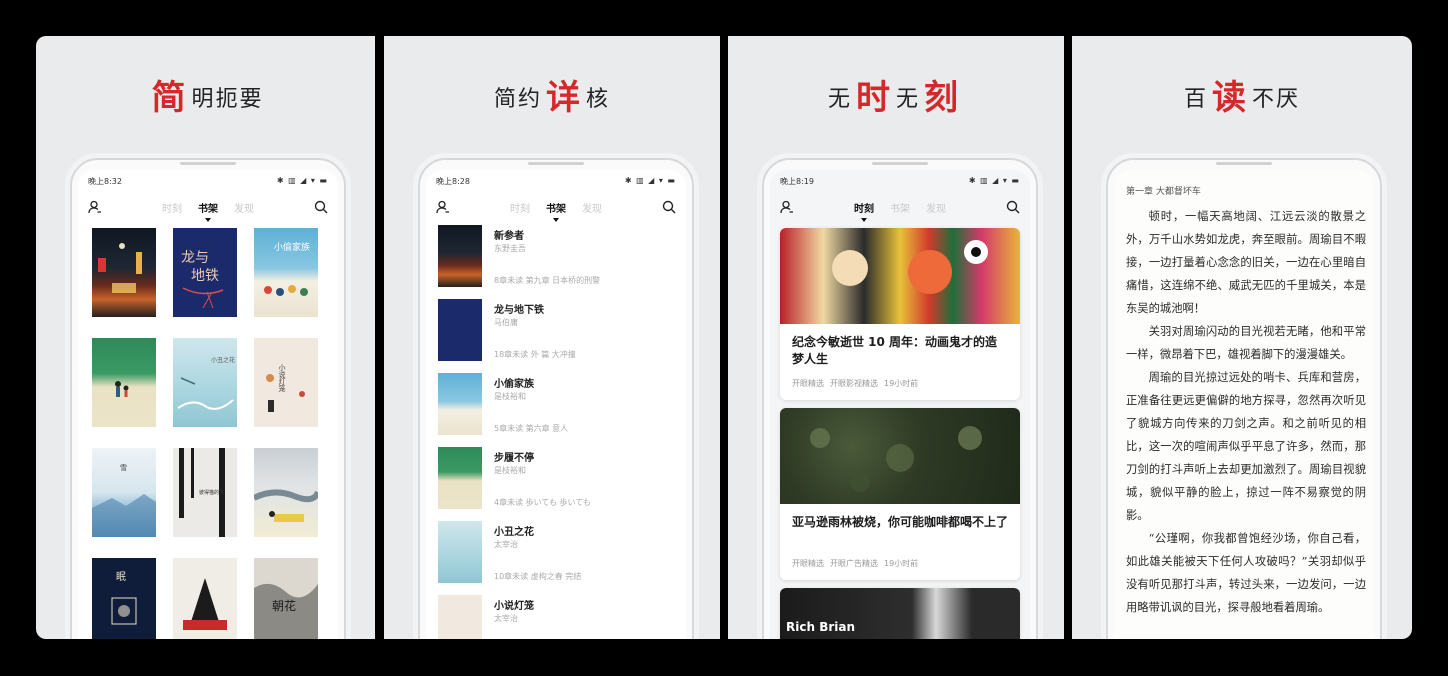  I want to click on list-item: 龙与地下铁 马伯庸 18章未读 外 篇 大冲撞, so click(557, 334).